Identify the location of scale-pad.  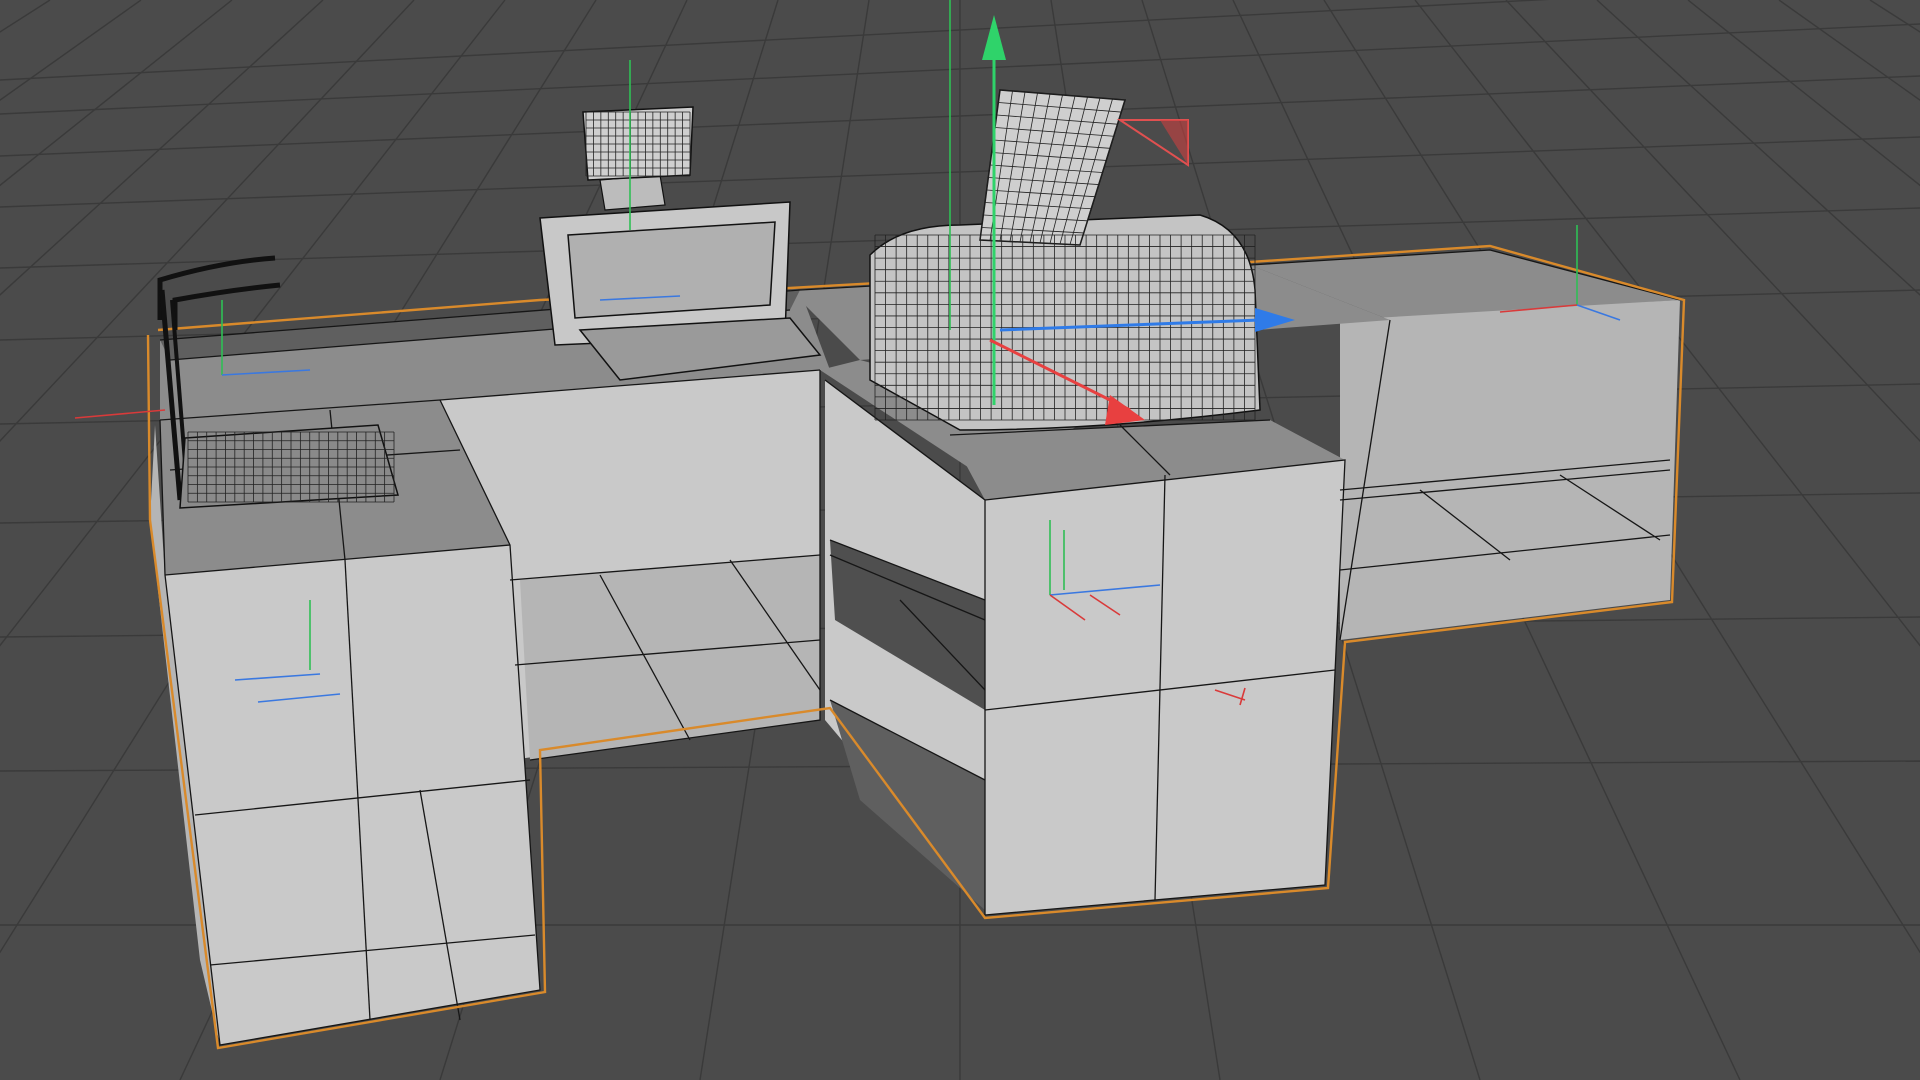
(289, 466).